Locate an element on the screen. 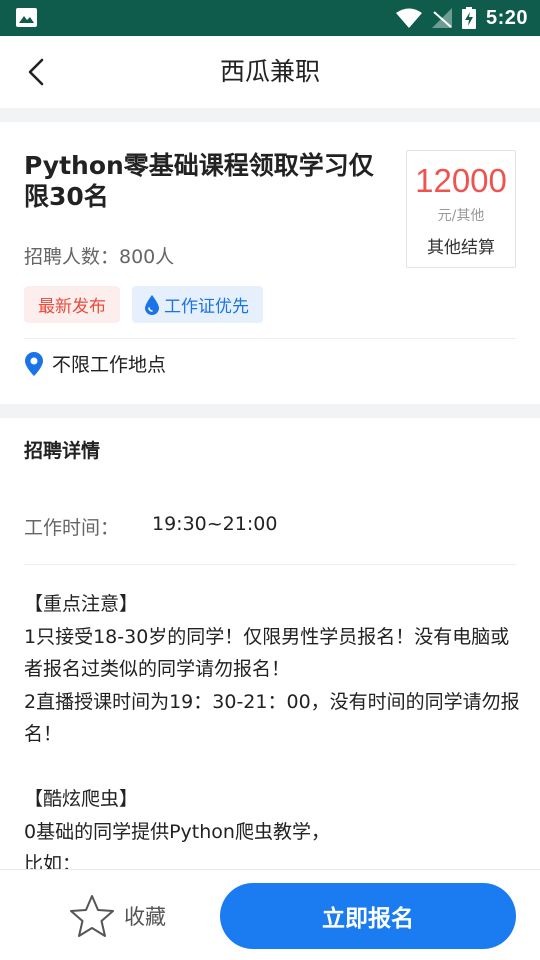  status-bar: 5:20 is located at coordinates (270, 18).